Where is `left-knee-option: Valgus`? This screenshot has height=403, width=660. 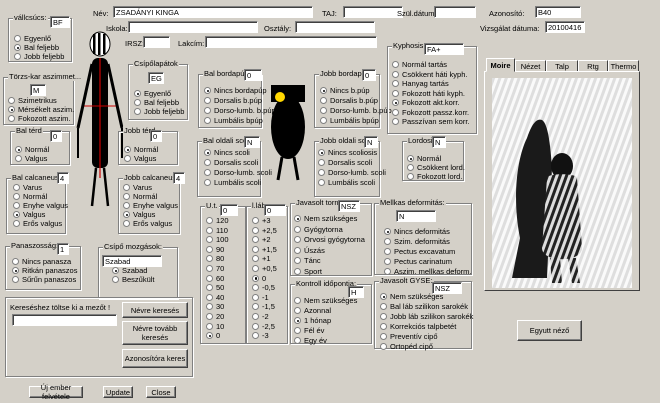
left-knee-option: Valgus is located at coordinates (31, 158).